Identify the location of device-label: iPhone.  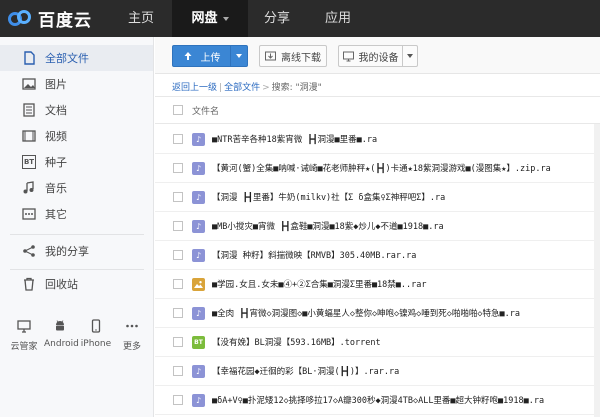
(96, 344).